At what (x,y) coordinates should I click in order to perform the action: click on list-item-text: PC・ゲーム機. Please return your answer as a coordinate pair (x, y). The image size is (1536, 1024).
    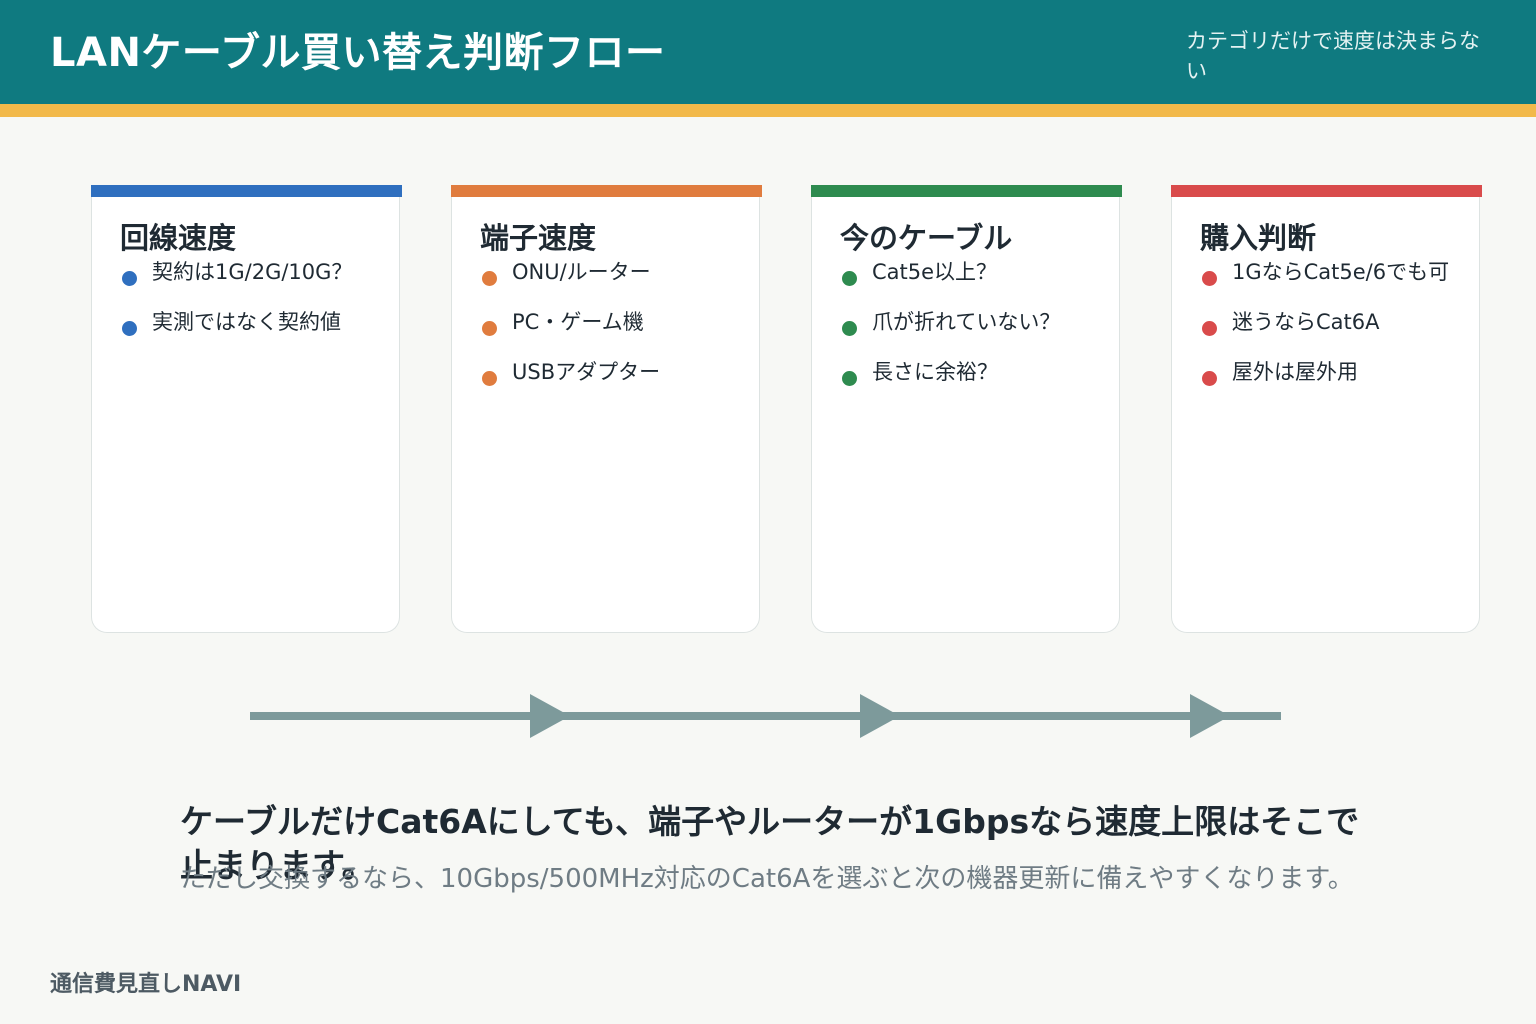
    Looking at the image, I should click on (578, 322).